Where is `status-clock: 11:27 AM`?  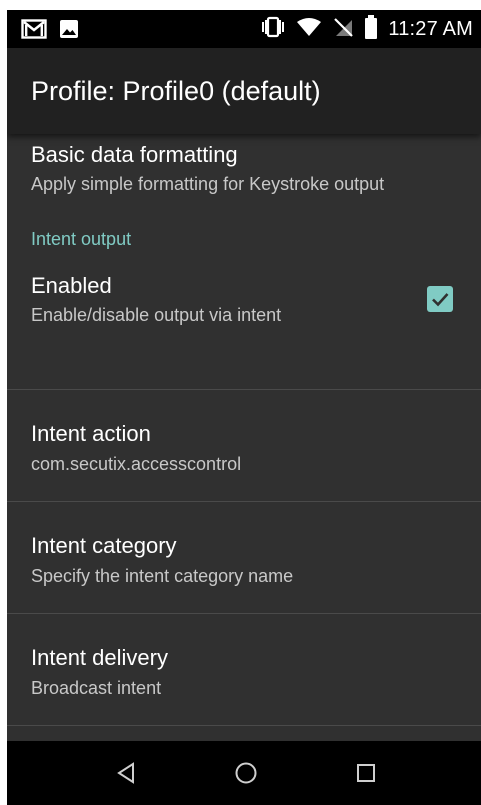 status-clock: 11:27 AM is located at coordinates (430, 28).